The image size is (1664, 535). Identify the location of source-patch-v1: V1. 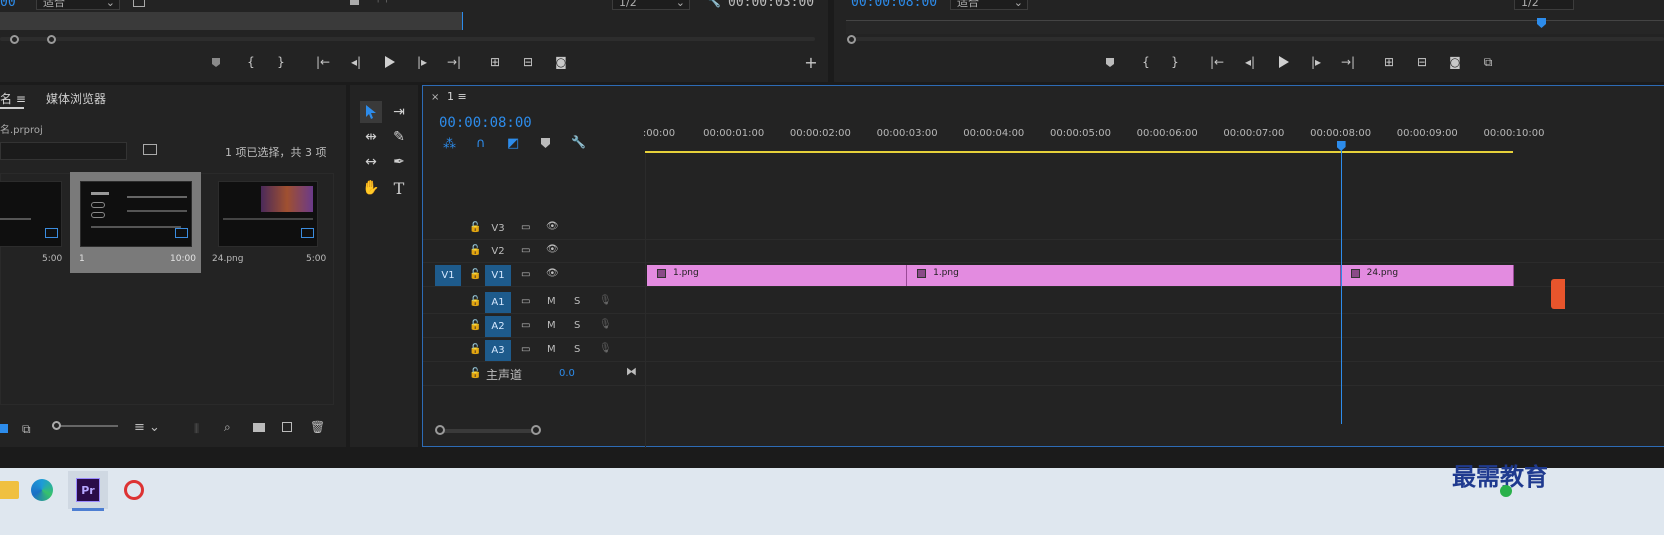
(448, 275).